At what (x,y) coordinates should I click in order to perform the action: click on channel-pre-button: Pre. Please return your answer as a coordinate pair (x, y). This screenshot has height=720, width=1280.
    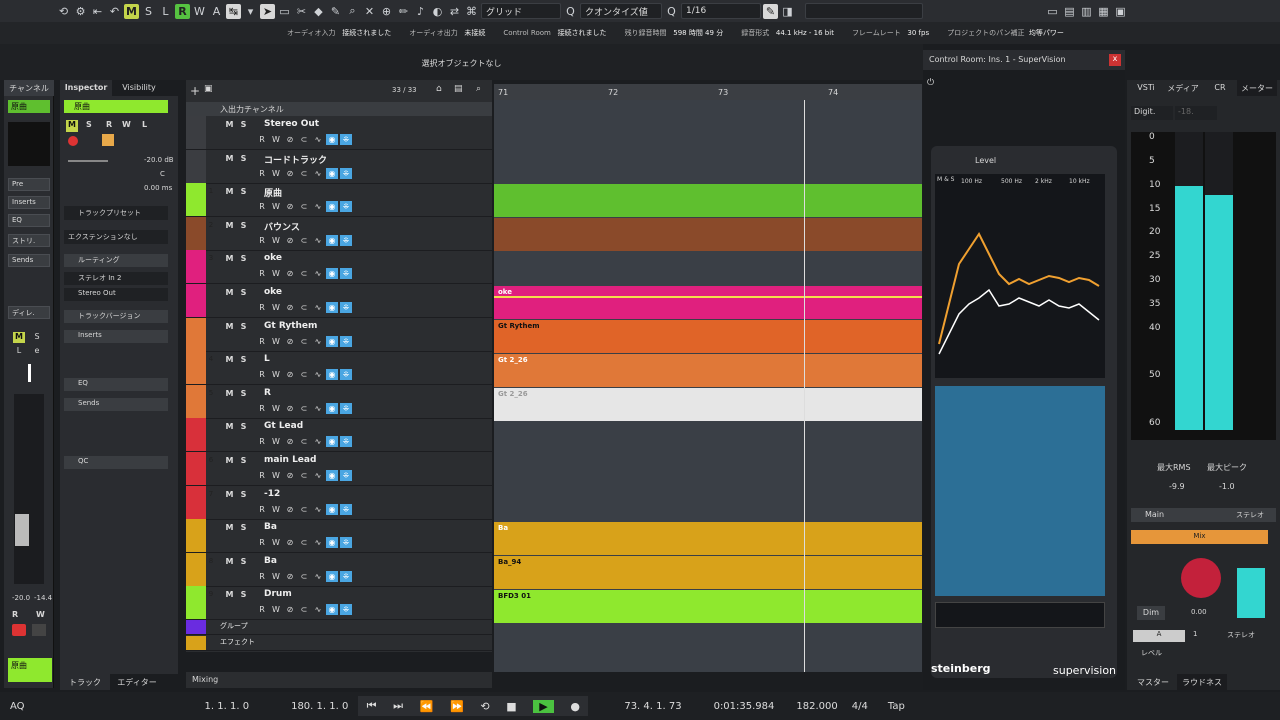
    Looking at the image, I should click on (29, 184).